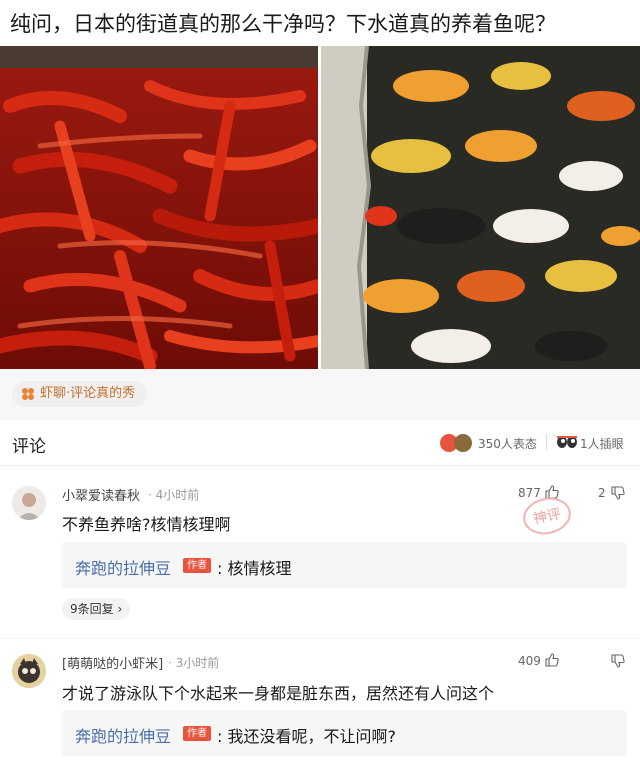 This screenshot has height=769, width=640. Describe the element at coordinates (306, 736) in the screenshot. I see `reply-text: : 我还没看呢，不让问啊?` at that location.